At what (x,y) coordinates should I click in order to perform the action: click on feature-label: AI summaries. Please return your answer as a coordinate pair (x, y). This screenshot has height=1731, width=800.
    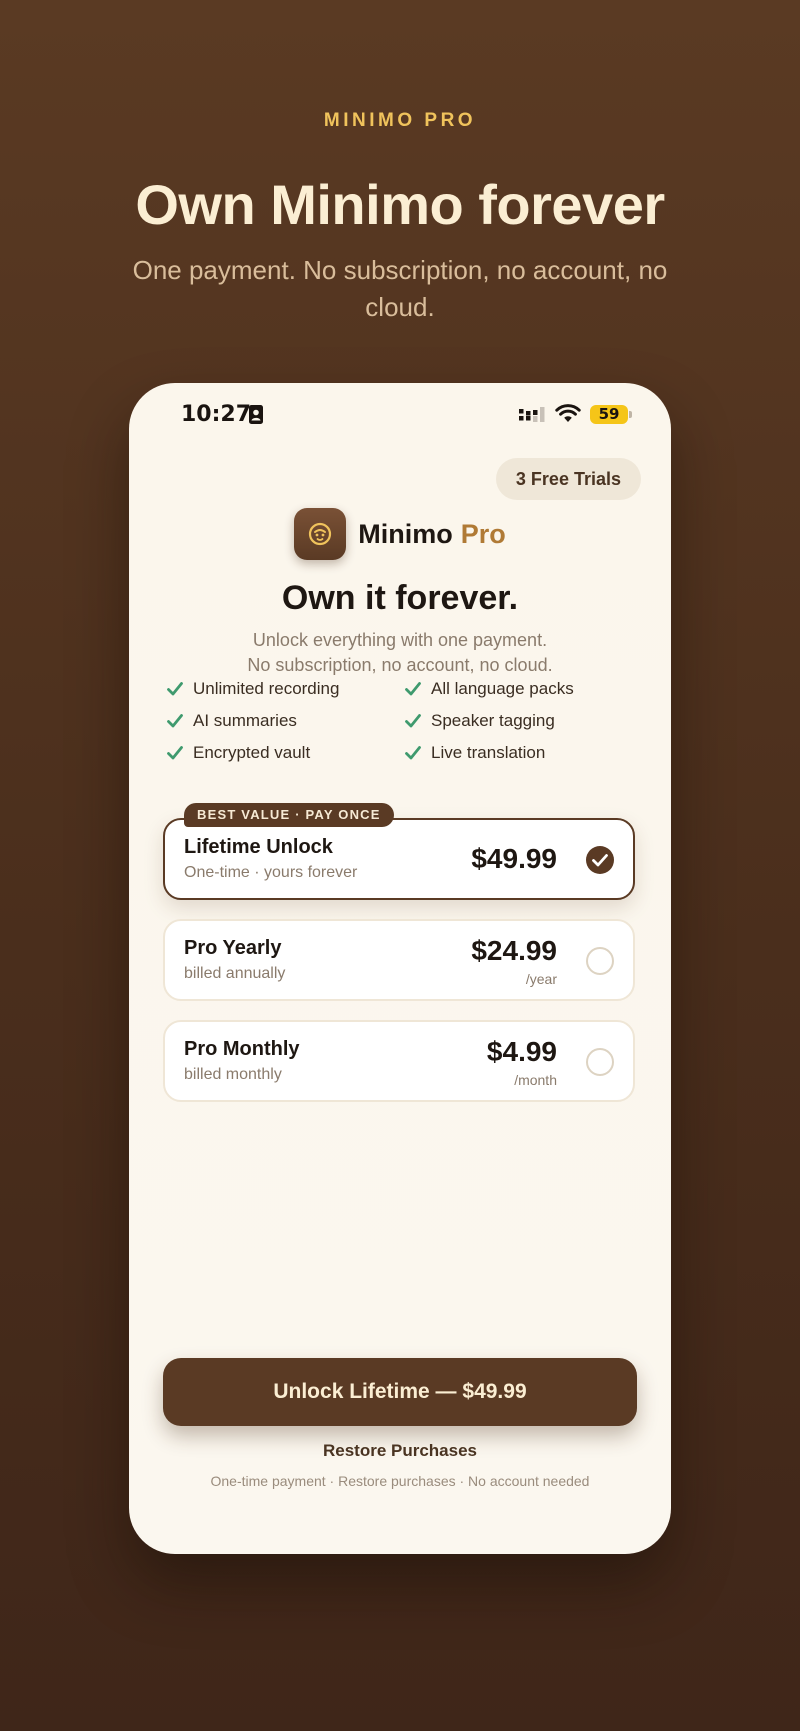
    Looking at the image, I should click on (245, 720).